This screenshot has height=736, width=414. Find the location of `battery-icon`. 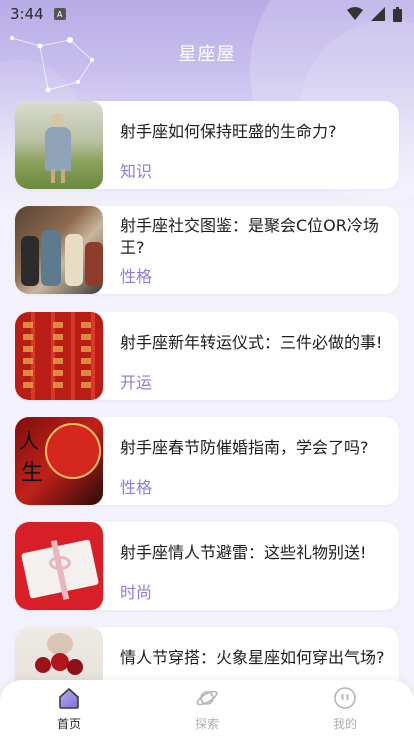

battery-icon is located at coordinates (397, 14).